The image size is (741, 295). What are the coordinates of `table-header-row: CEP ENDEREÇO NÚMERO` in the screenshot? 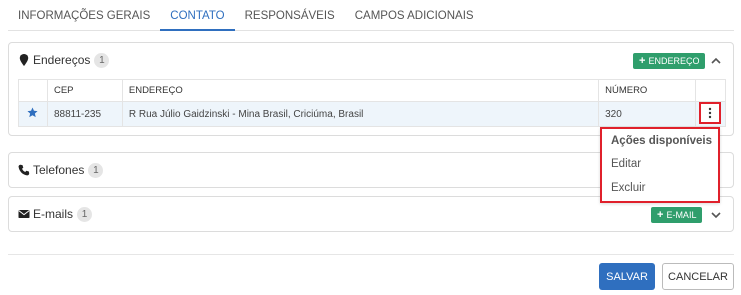 It's located at (372, 90).